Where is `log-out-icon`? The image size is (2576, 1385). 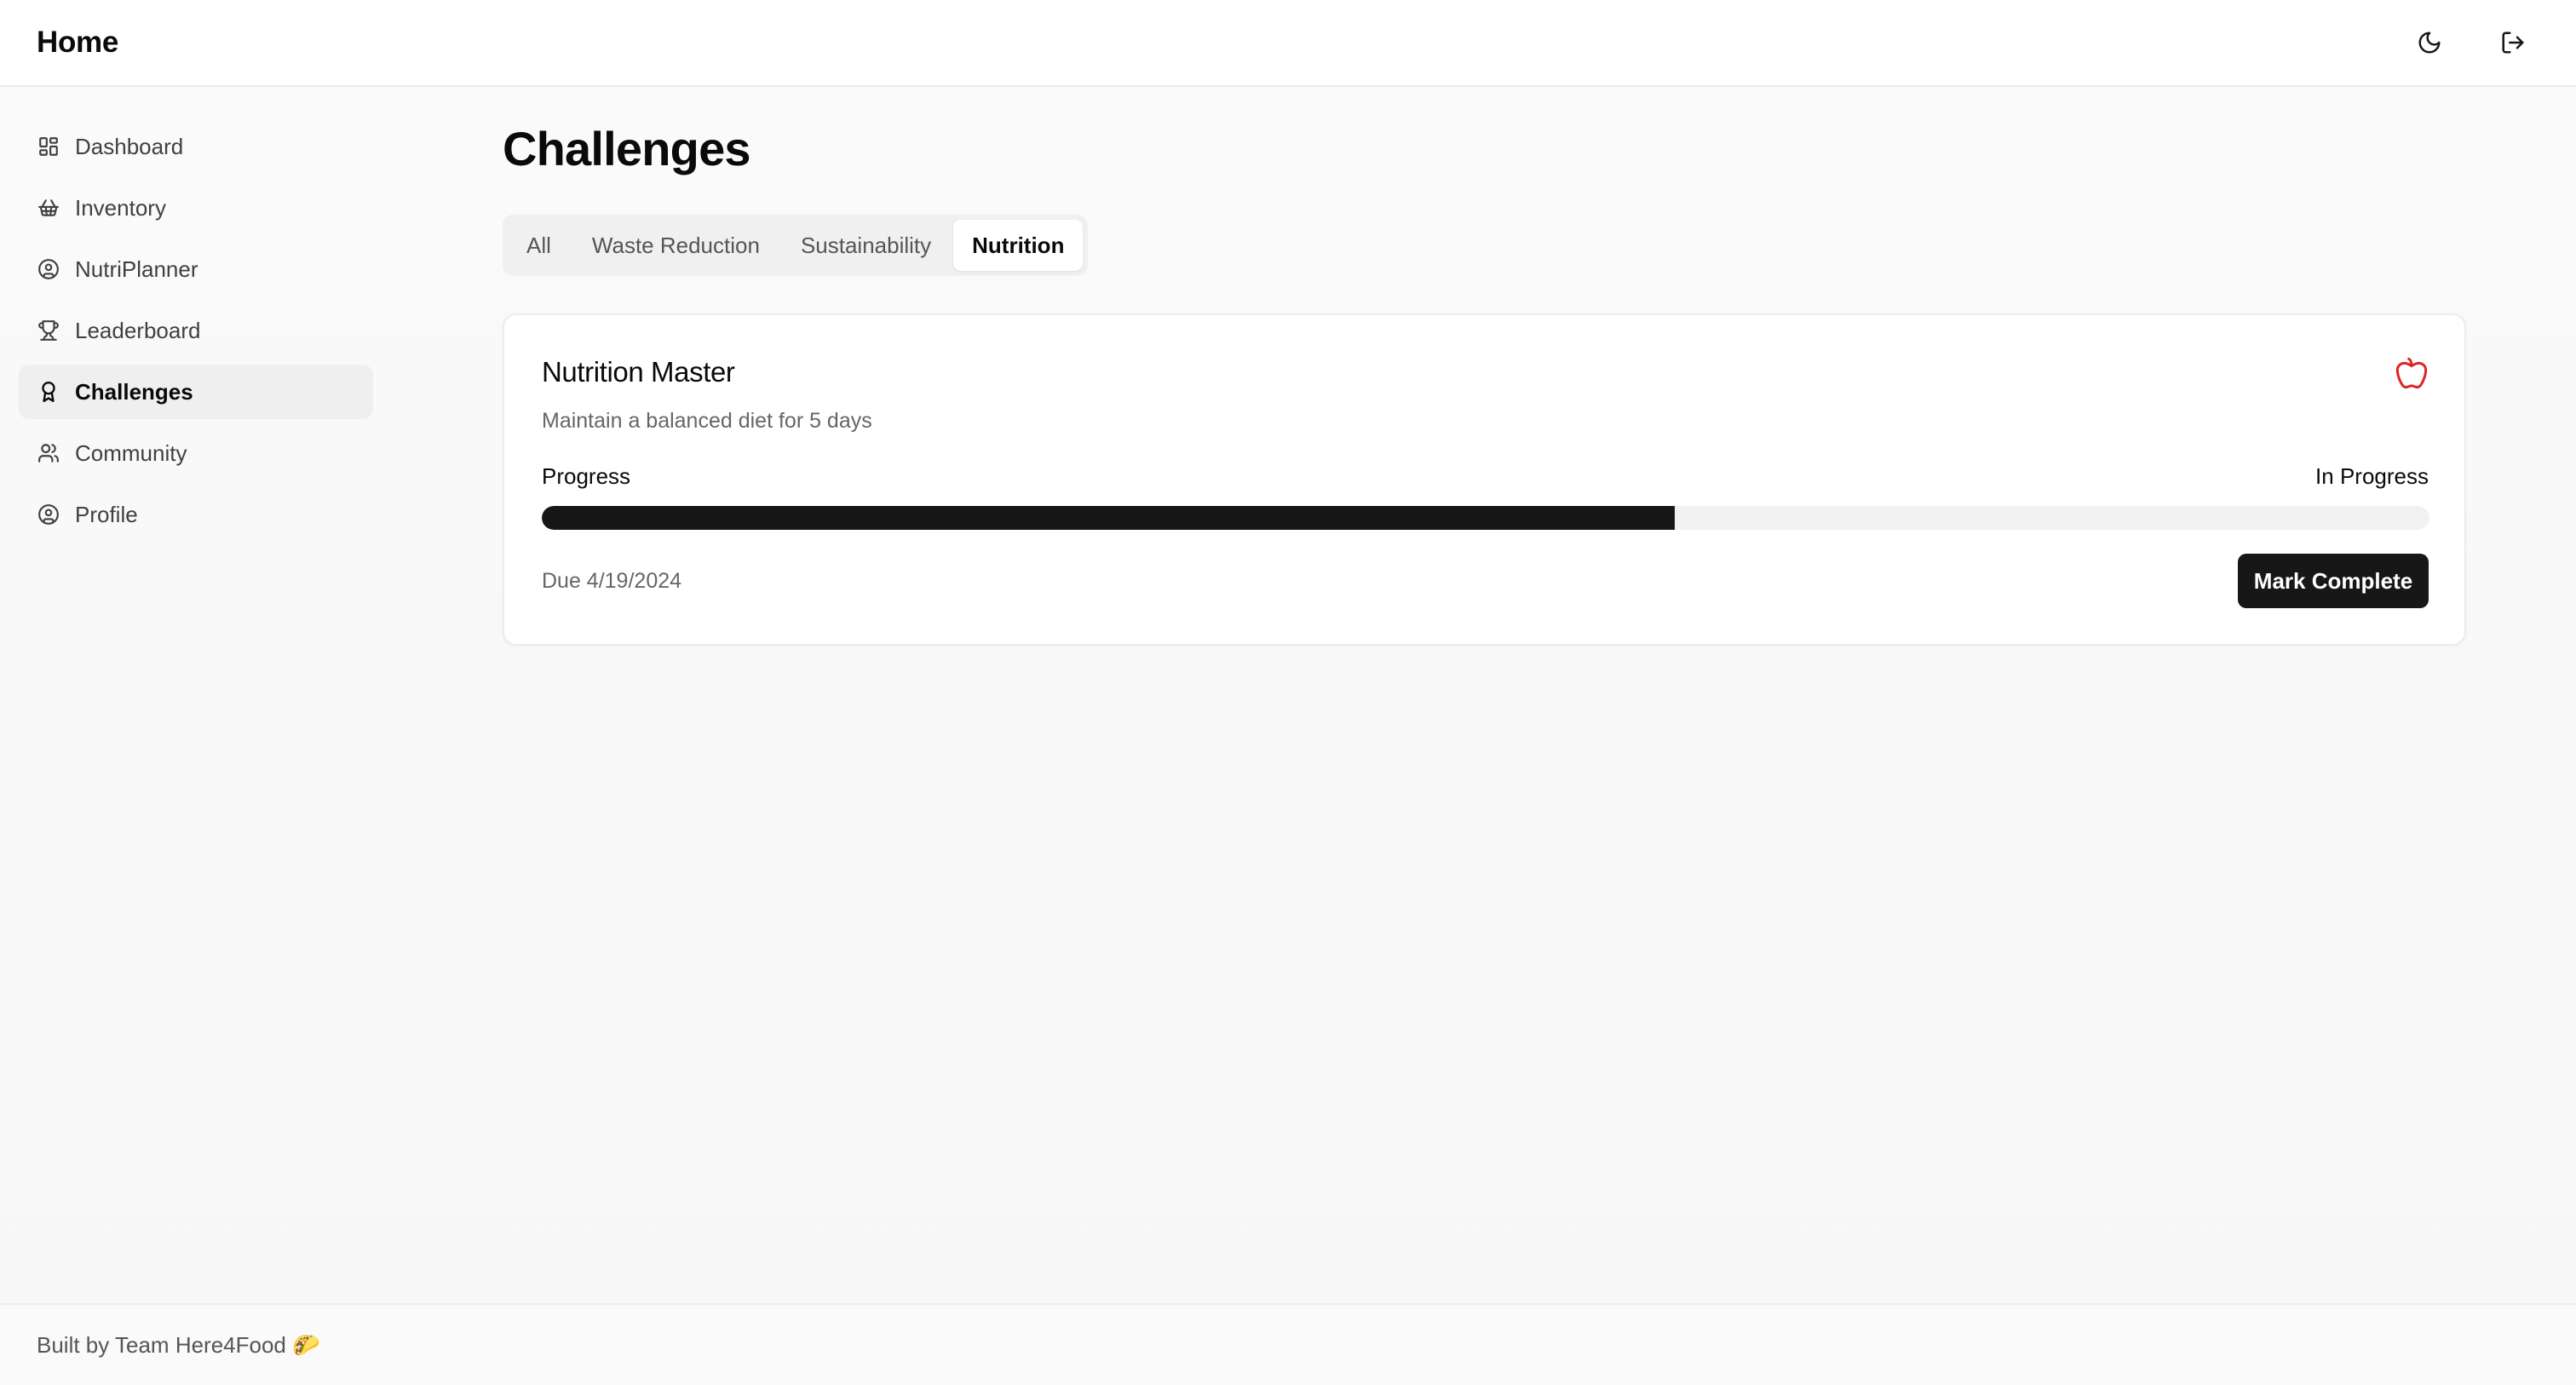
log-out-icon is located at coordinates (2513, 43).